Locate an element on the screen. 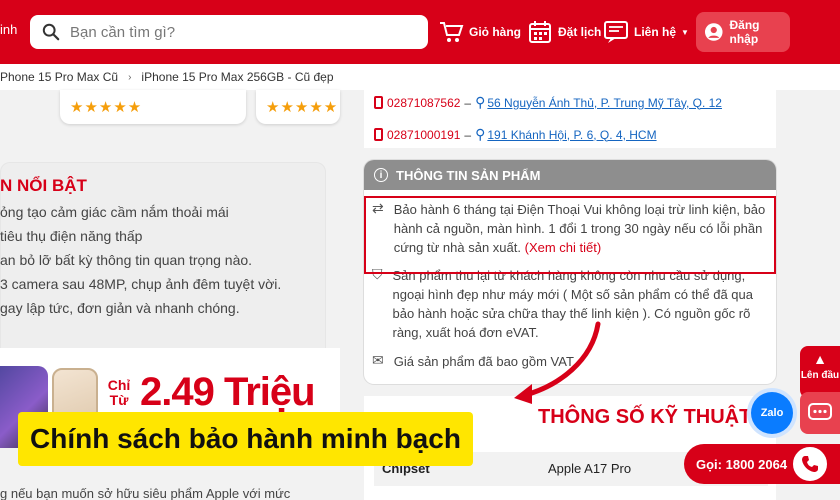  product-info-title: THÔNG TIN SẢN PHẨM is located at coordinates (468, 175).